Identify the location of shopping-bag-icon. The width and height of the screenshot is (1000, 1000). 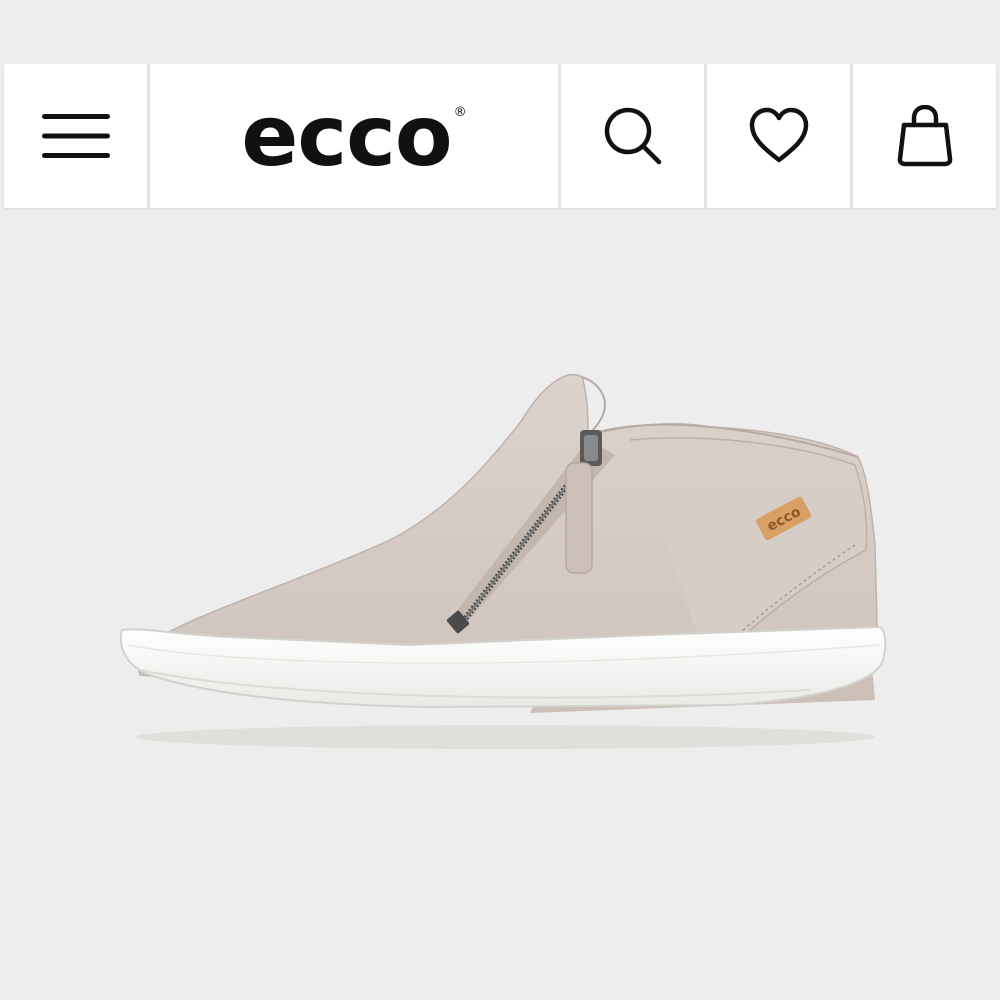
(924, 136).